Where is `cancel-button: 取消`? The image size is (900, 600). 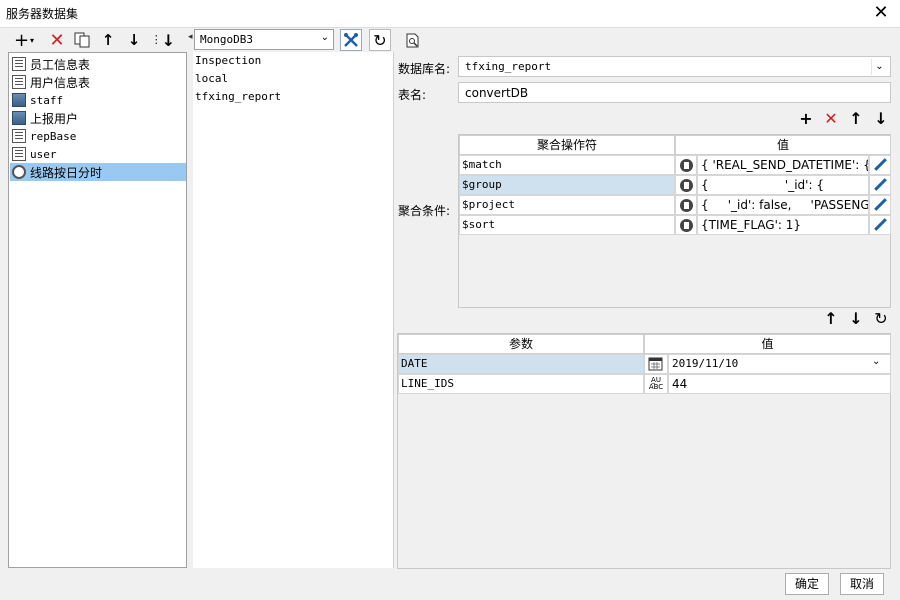 cancel-button: 取消 is located at coordinates (862, 584).